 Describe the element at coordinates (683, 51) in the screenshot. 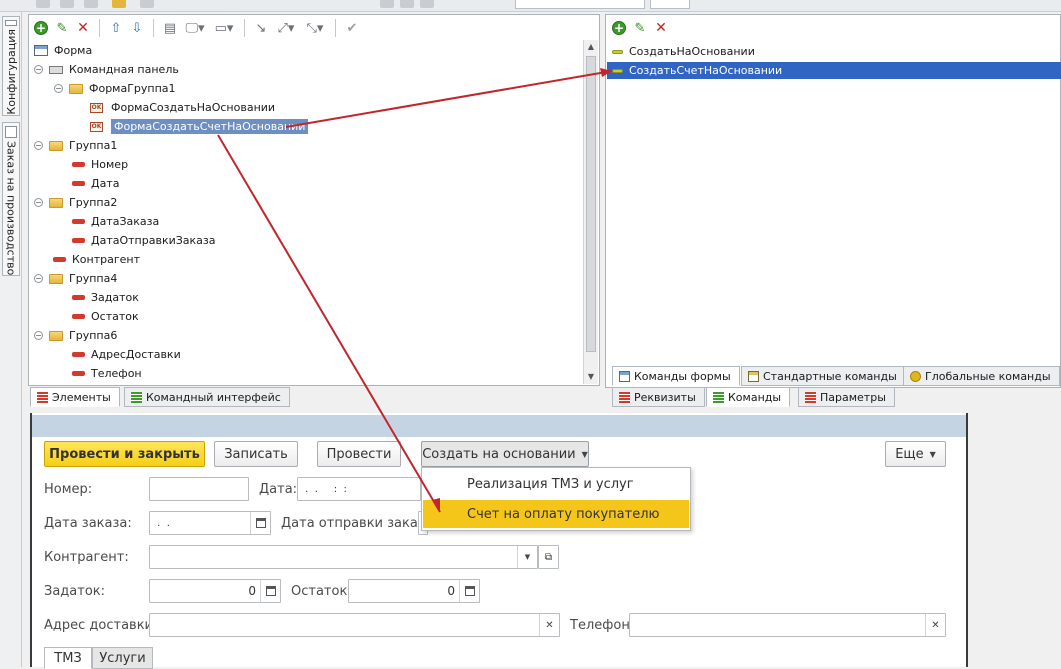

I see `command-item: СоздатьНаОсновании` at that location.